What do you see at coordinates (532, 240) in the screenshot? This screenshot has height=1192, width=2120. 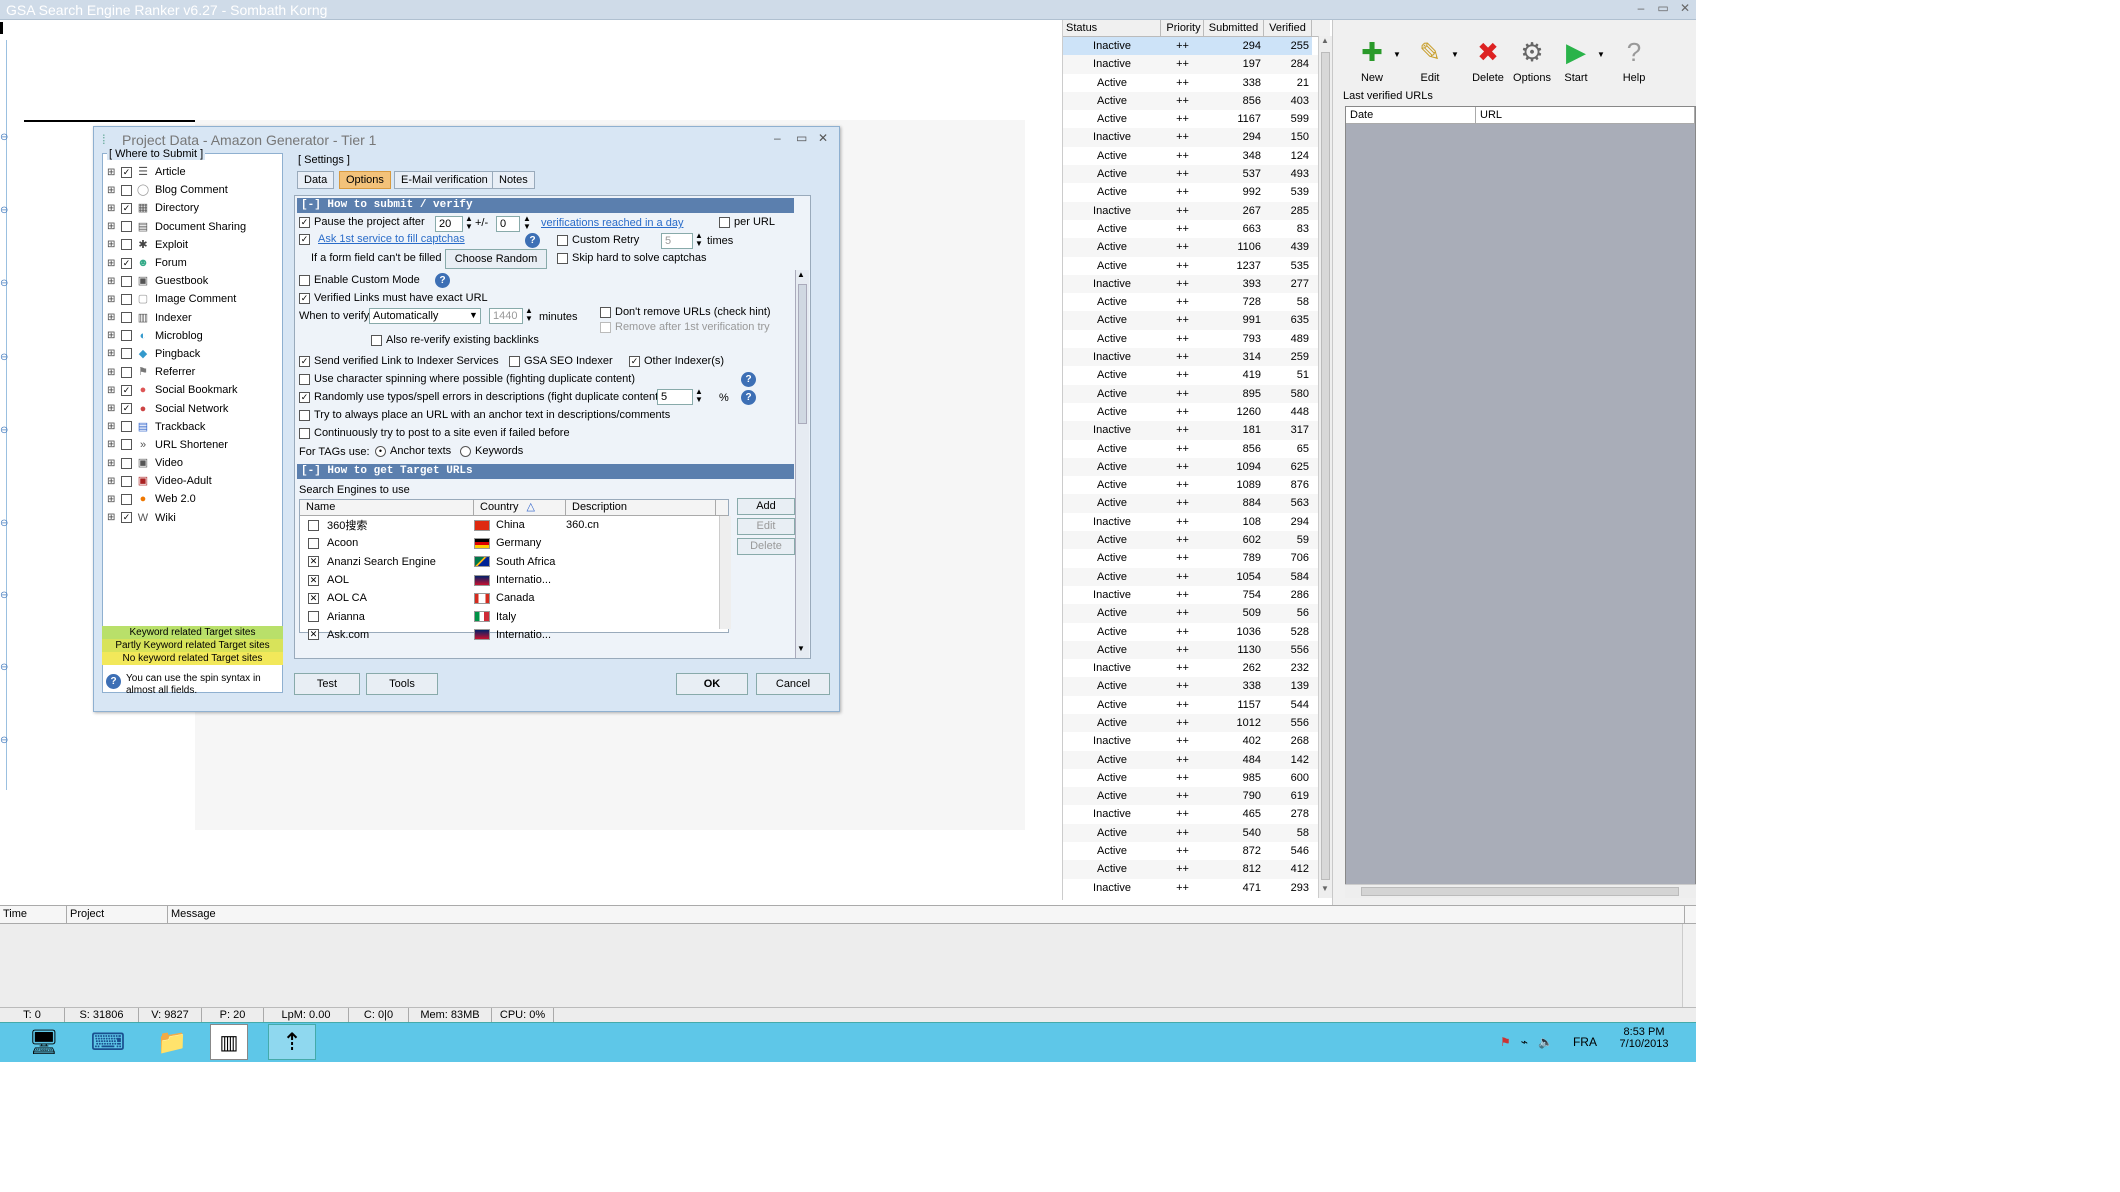 I see `captcha-help-icon: ?` at bounding box center [532, 240].